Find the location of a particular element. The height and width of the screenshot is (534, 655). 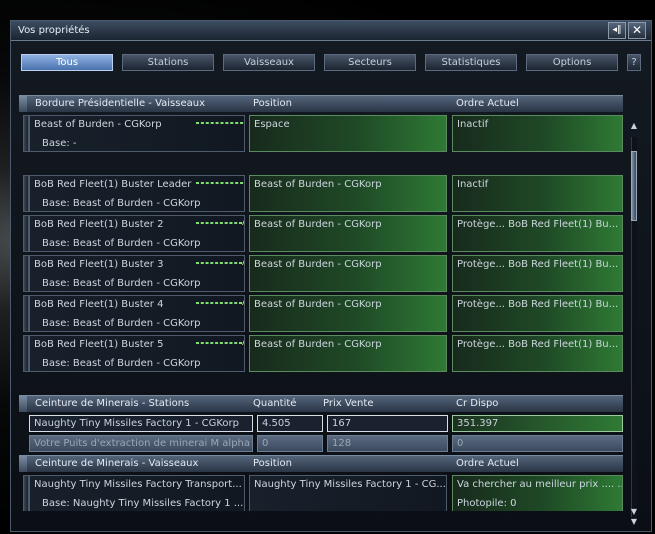

tab-stations: Stations is located at coordinates (168, 62).